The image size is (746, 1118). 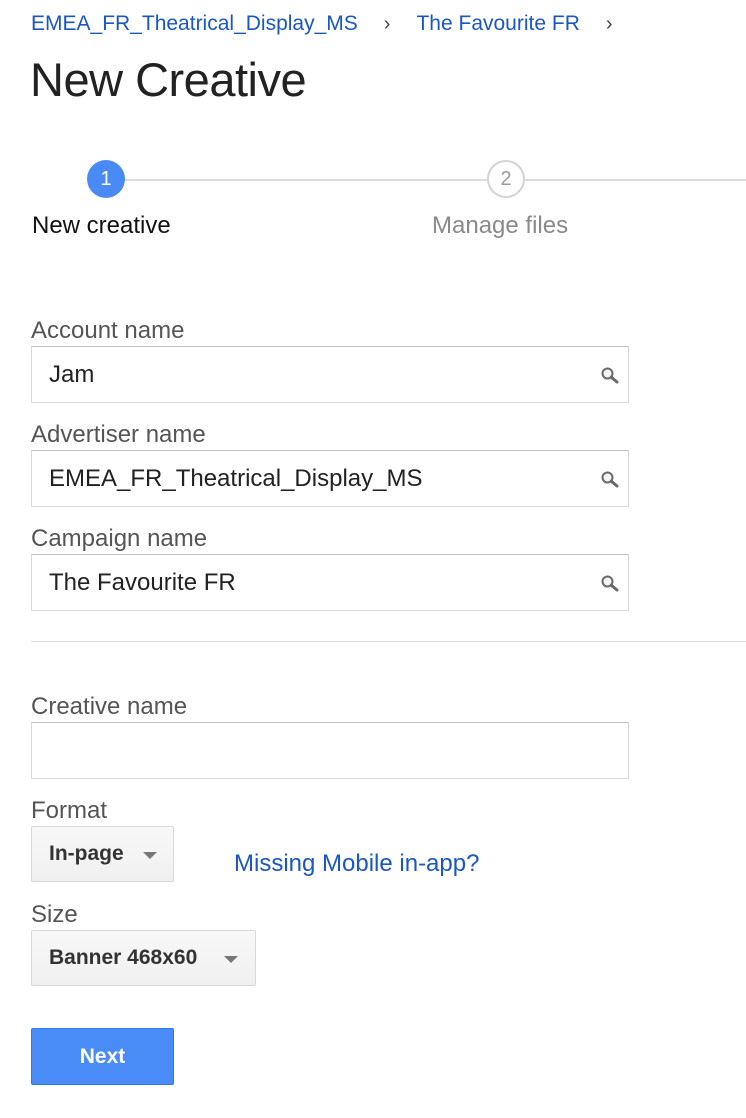 What do you see at coordinates (118, 434) in the screenshot?
I see `advertiser-name-label: Advertiser name` at bounding box center [118, 434].